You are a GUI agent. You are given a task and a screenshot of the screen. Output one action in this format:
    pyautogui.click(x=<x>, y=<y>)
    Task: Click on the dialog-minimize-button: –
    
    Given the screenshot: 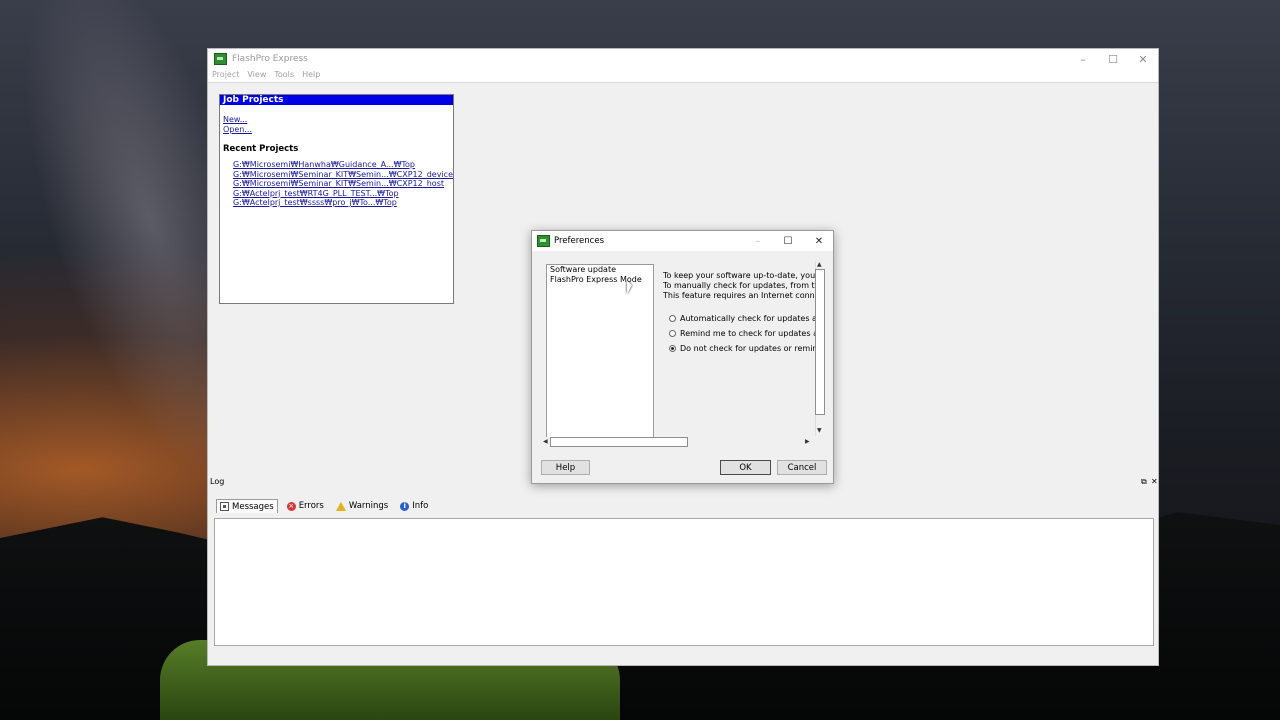 What is the action you would take?
    pyautogui.click(x=758, y=241)
    